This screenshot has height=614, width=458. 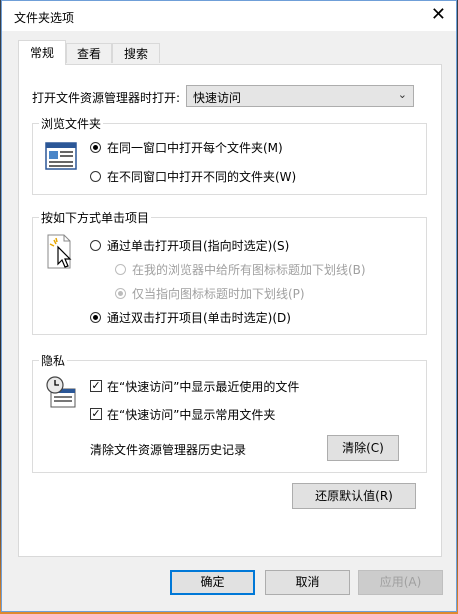 I want to click on cancel-button: 取消, so click(x=307, y=582).